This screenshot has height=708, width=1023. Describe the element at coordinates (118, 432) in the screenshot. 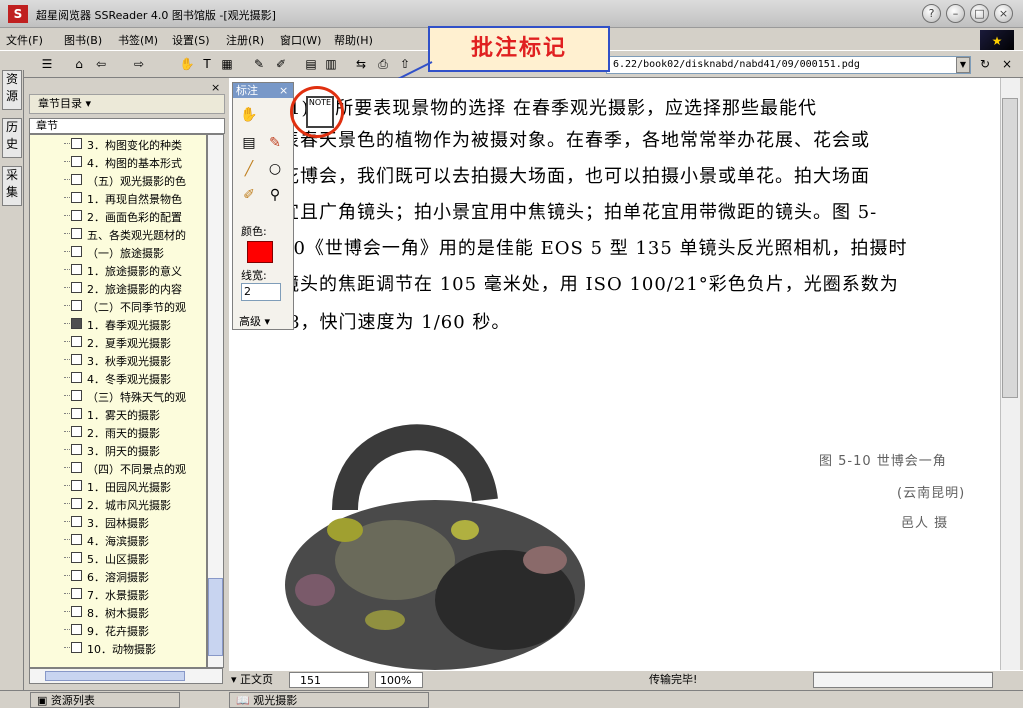

I see `toc-item: 2．雨天的摄影` at that location.